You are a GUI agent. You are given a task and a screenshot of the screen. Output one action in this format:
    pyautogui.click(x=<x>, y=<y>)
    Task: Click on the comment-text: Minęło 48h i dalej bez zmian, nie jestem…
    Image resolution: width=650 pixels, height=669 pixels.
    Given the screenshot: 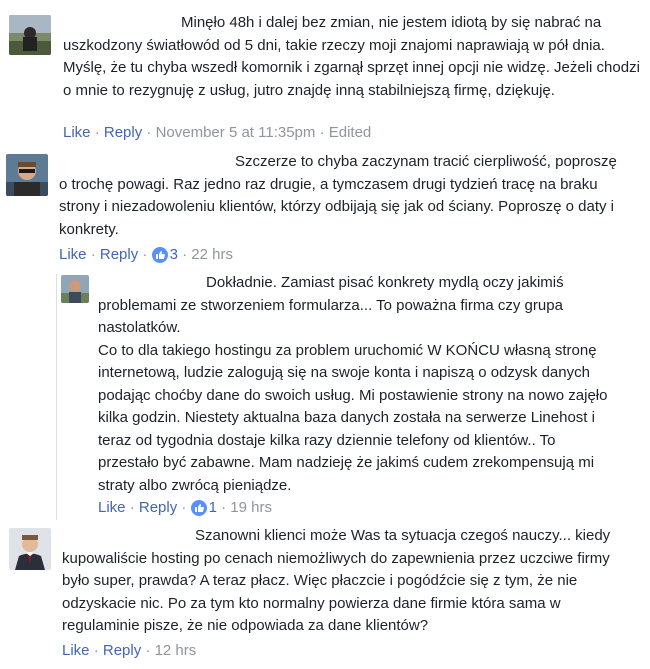 What is the action you would take?
    pyautogui.click(x=354, y=56)
    